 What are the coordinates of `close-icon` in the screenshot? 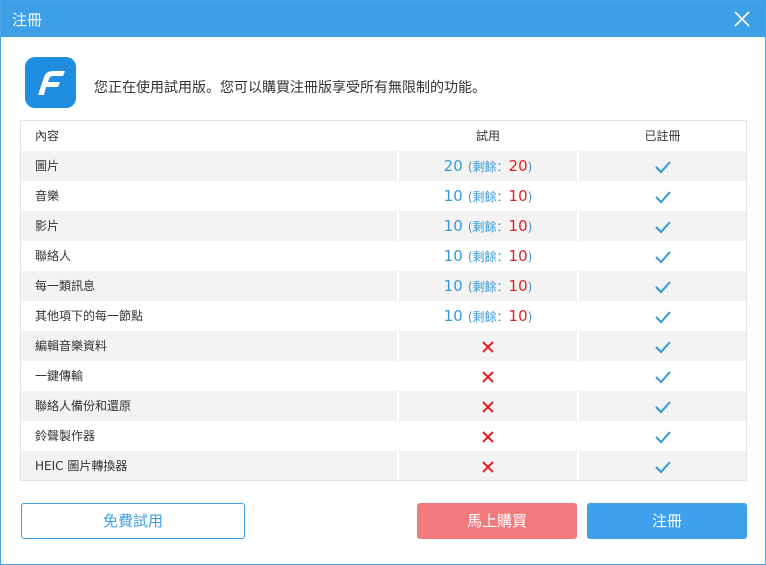 It's located at (742, 19).